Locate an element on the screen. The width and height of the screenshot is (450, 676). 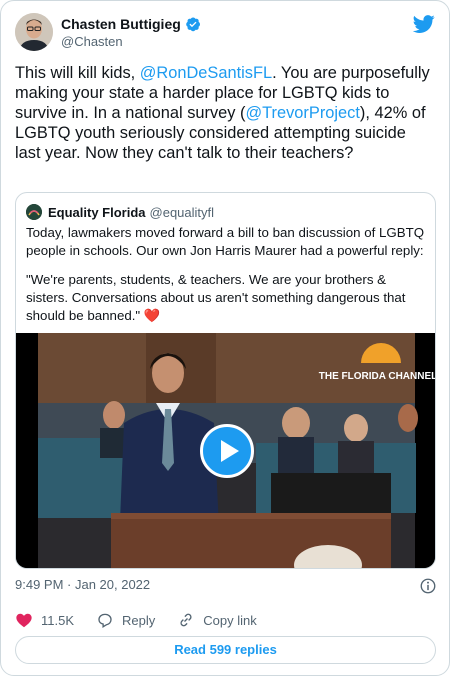
verified-badge-icon is located at coordinates (192, 24).